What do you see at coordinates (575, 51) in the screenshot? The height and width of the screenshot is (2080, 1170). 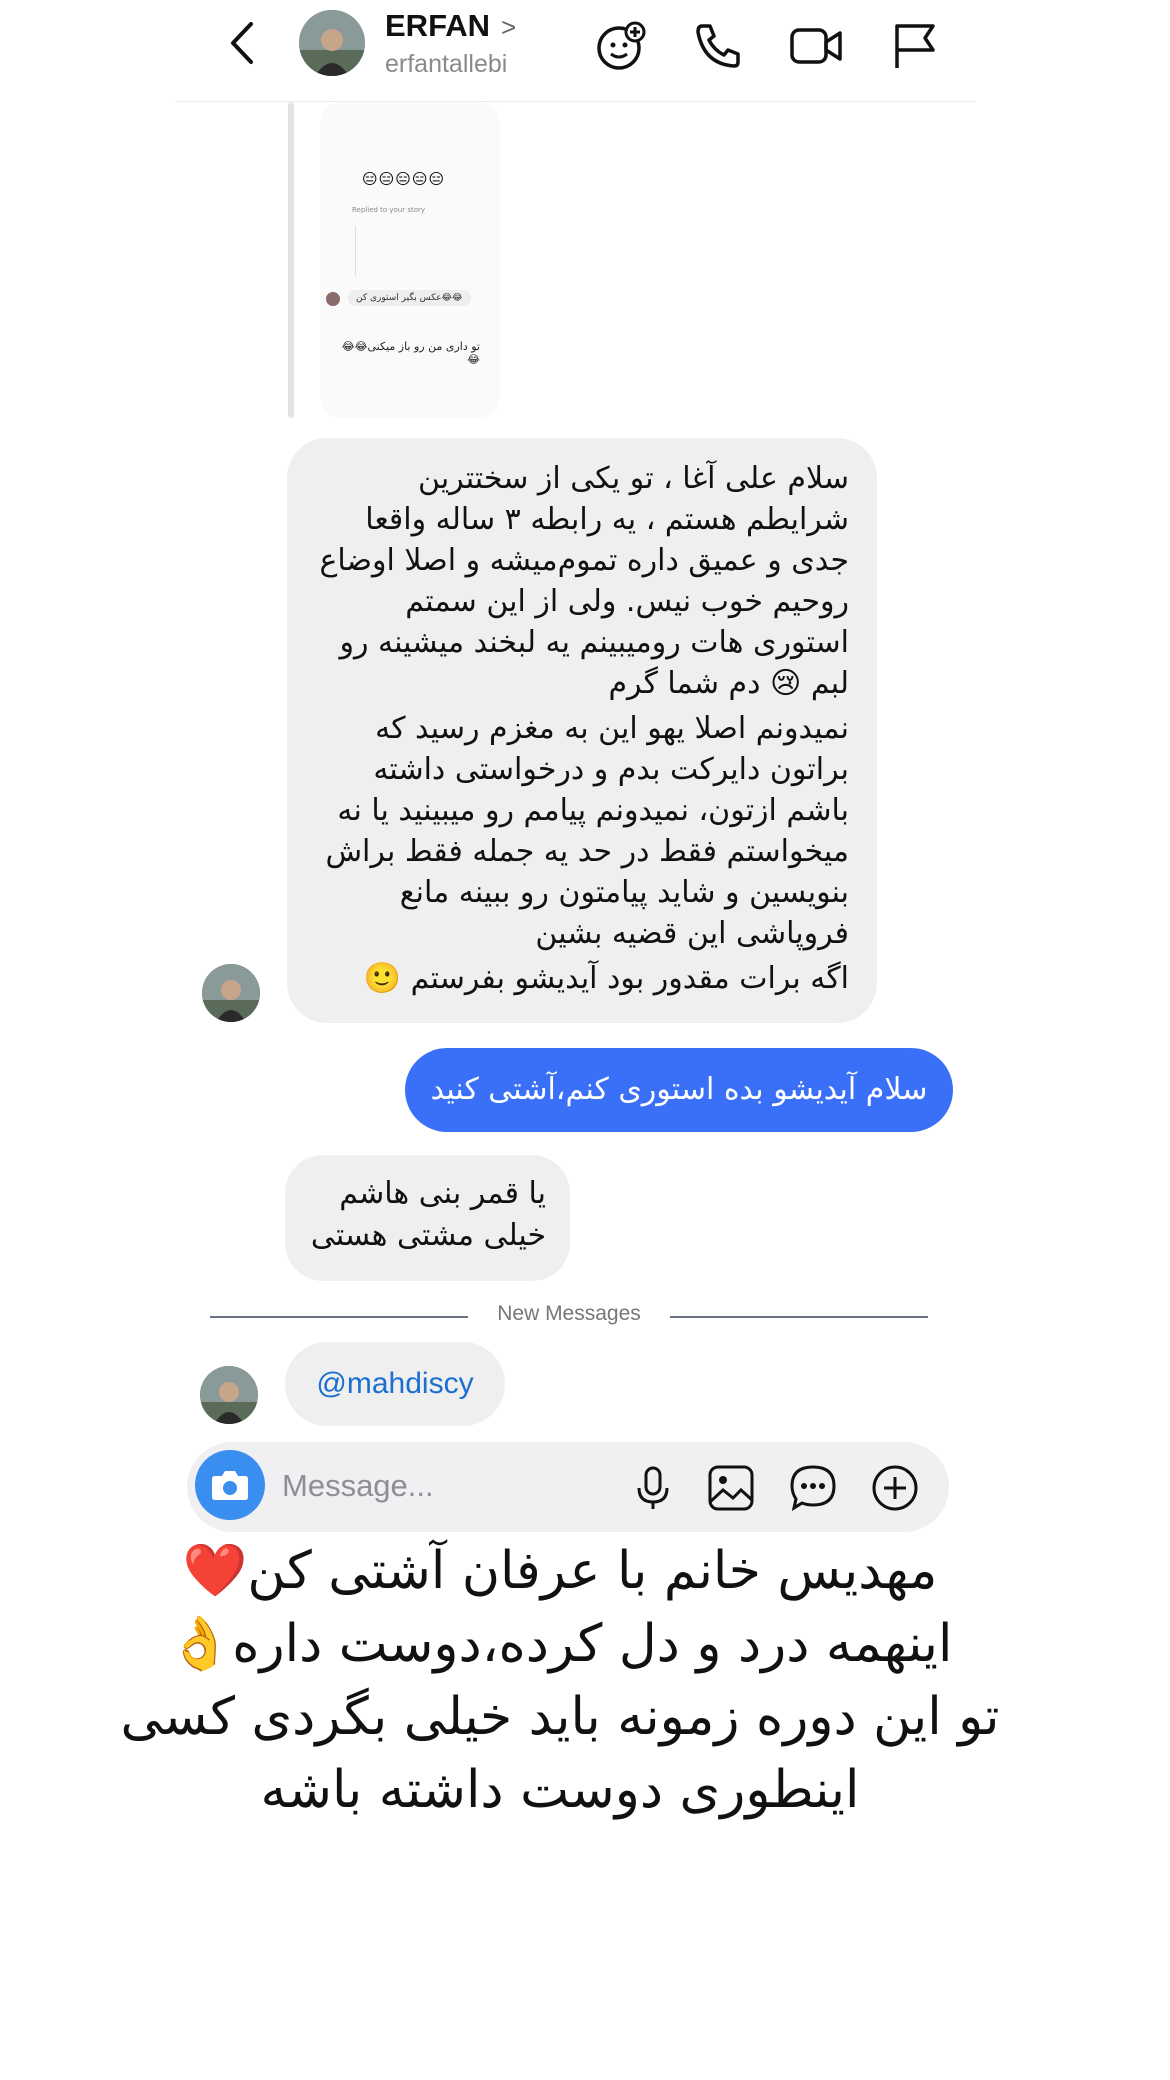 I see `chat-header: ERFAN > erfantallebi` at bounding box center [575, 51].